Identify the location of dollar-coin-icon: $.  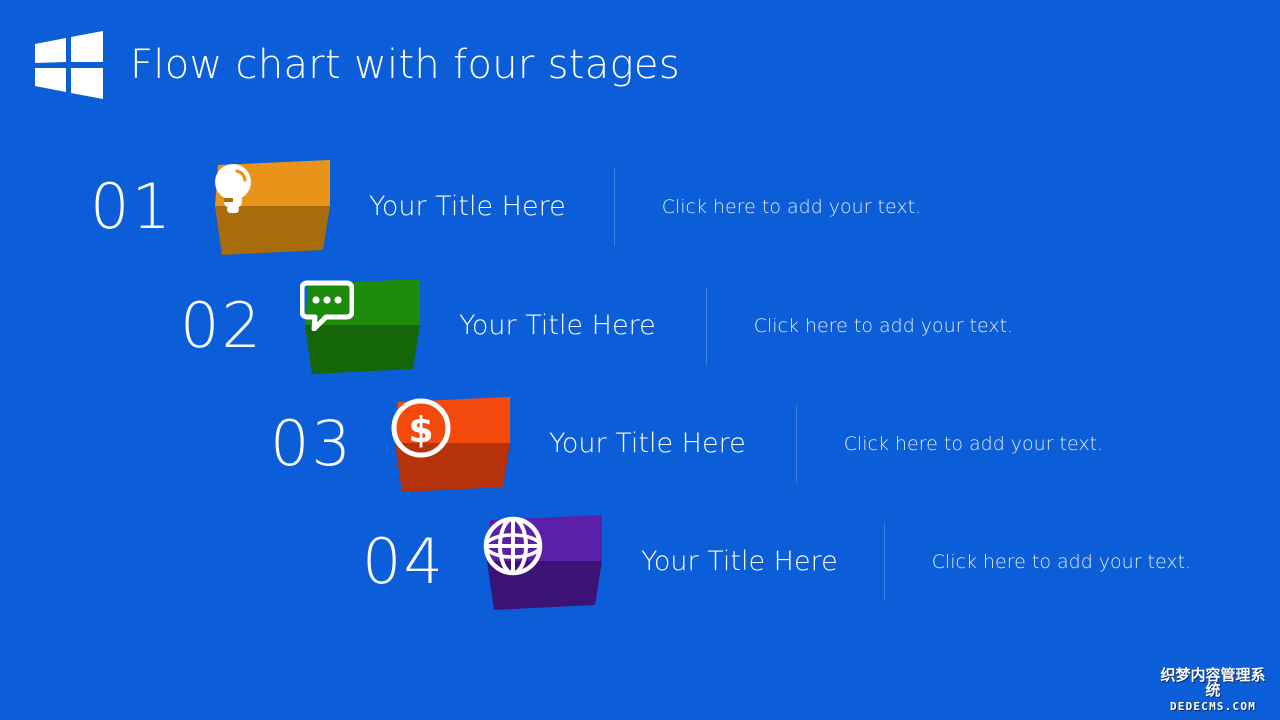
(452, 444).